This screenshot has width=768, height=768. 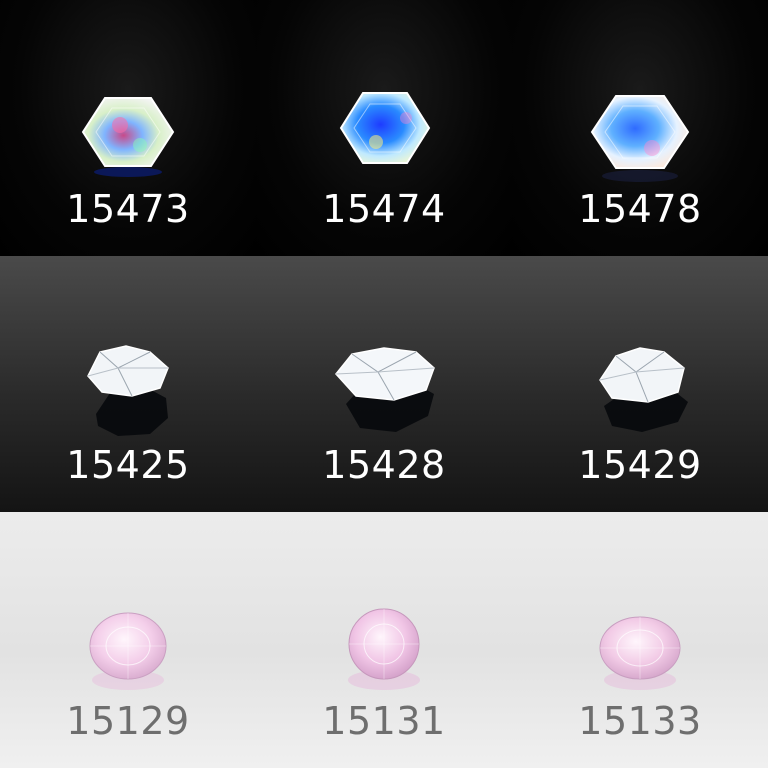 What do you see at coordinates (640, 465) in the screenshot?
I see `gem-id-label: 15429` at bounding box center [640, 465].